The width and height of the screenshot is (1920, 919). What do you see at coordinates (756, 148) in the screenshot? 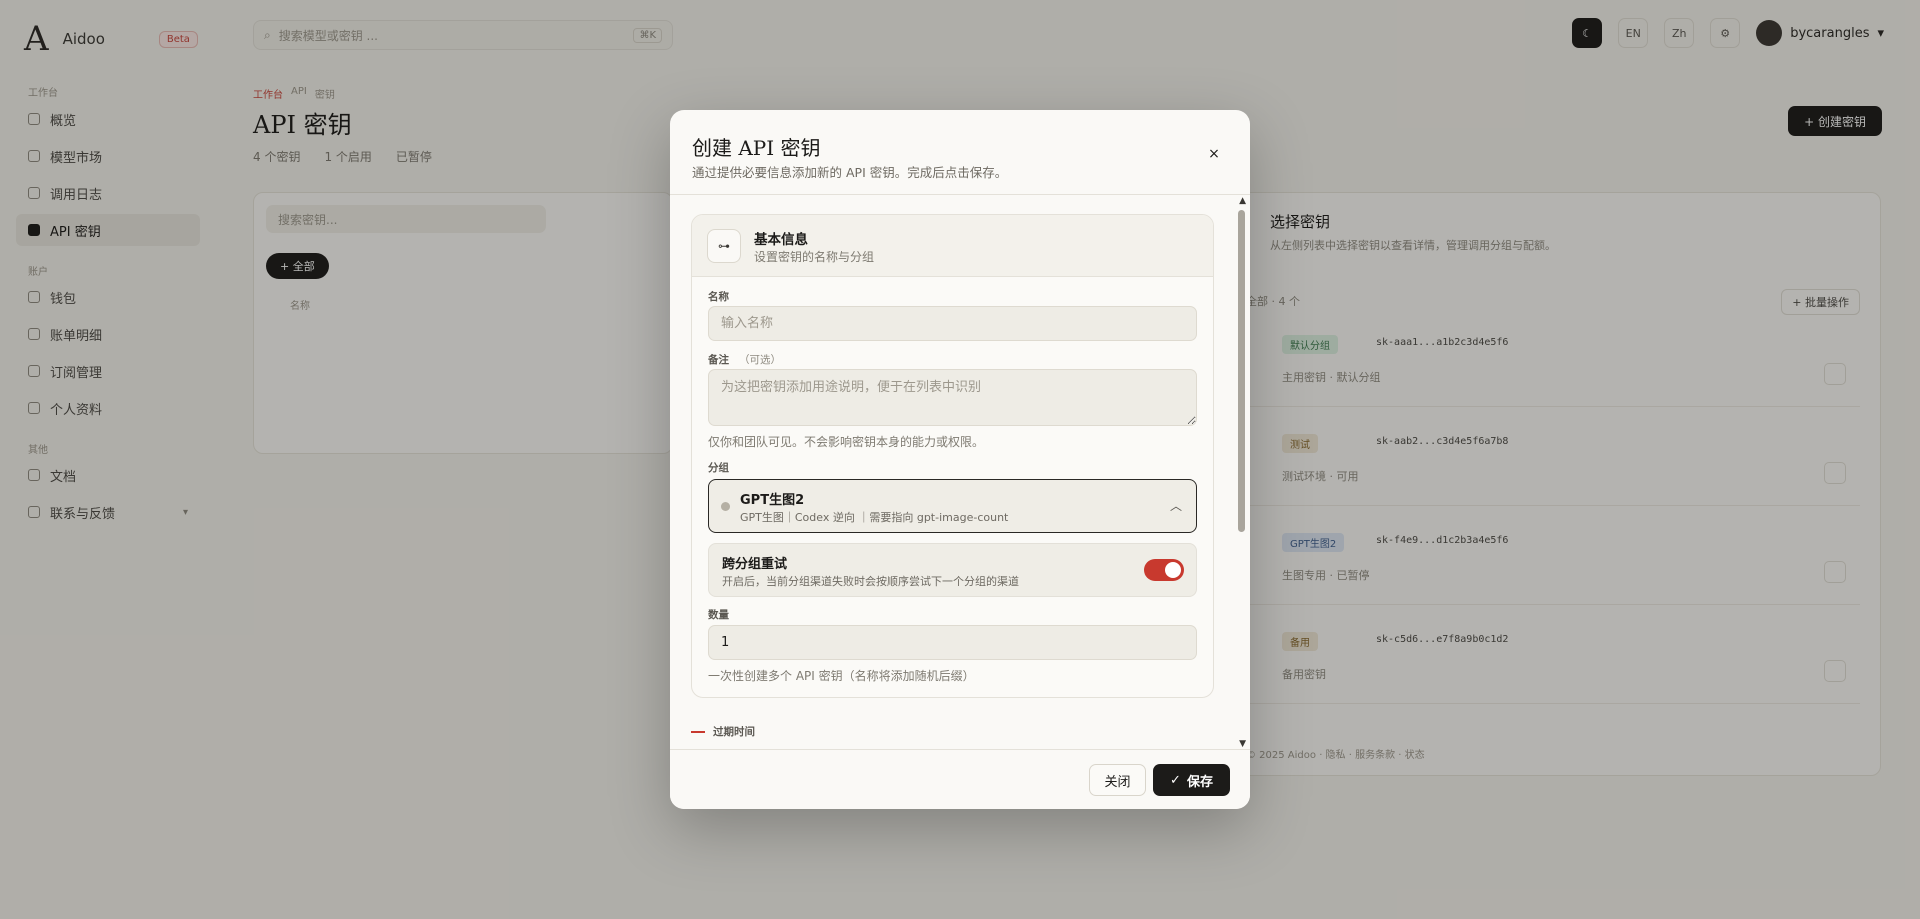
I see `dialog-title: 创建 API 密钥` at bounding box center [756, 148].